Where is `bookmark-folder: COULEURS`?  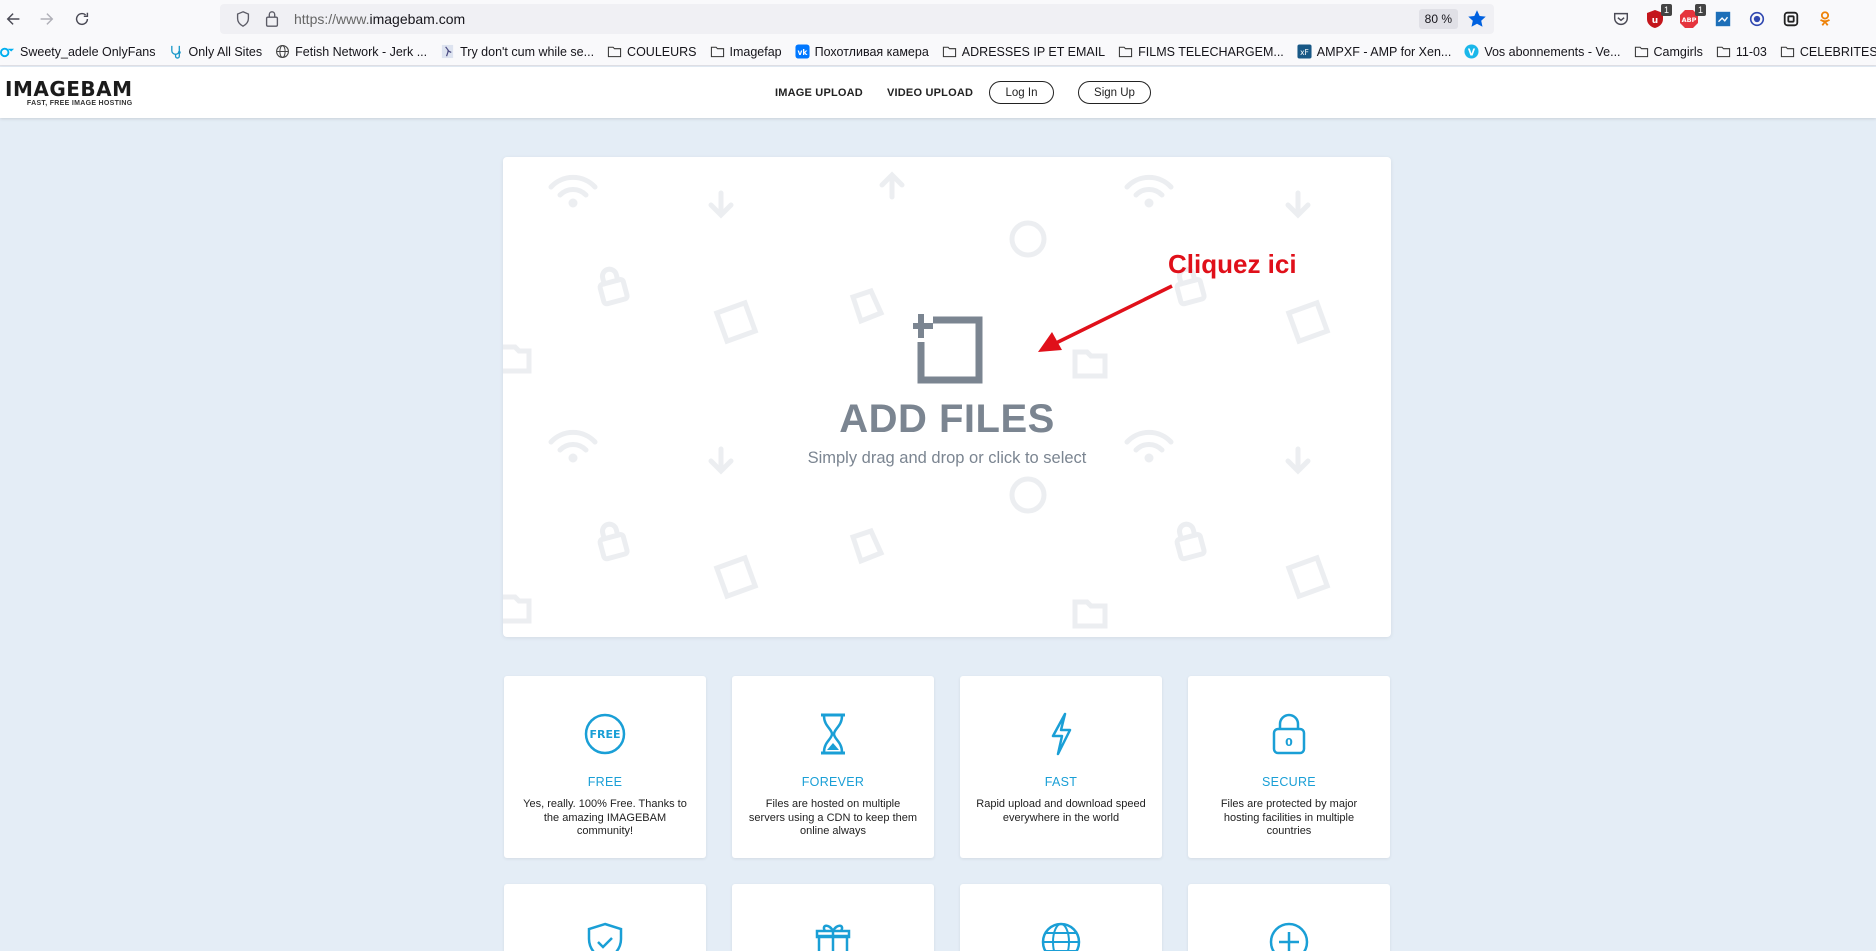 bookmark-folder: COULEURS is located at coordinates (652, 51).